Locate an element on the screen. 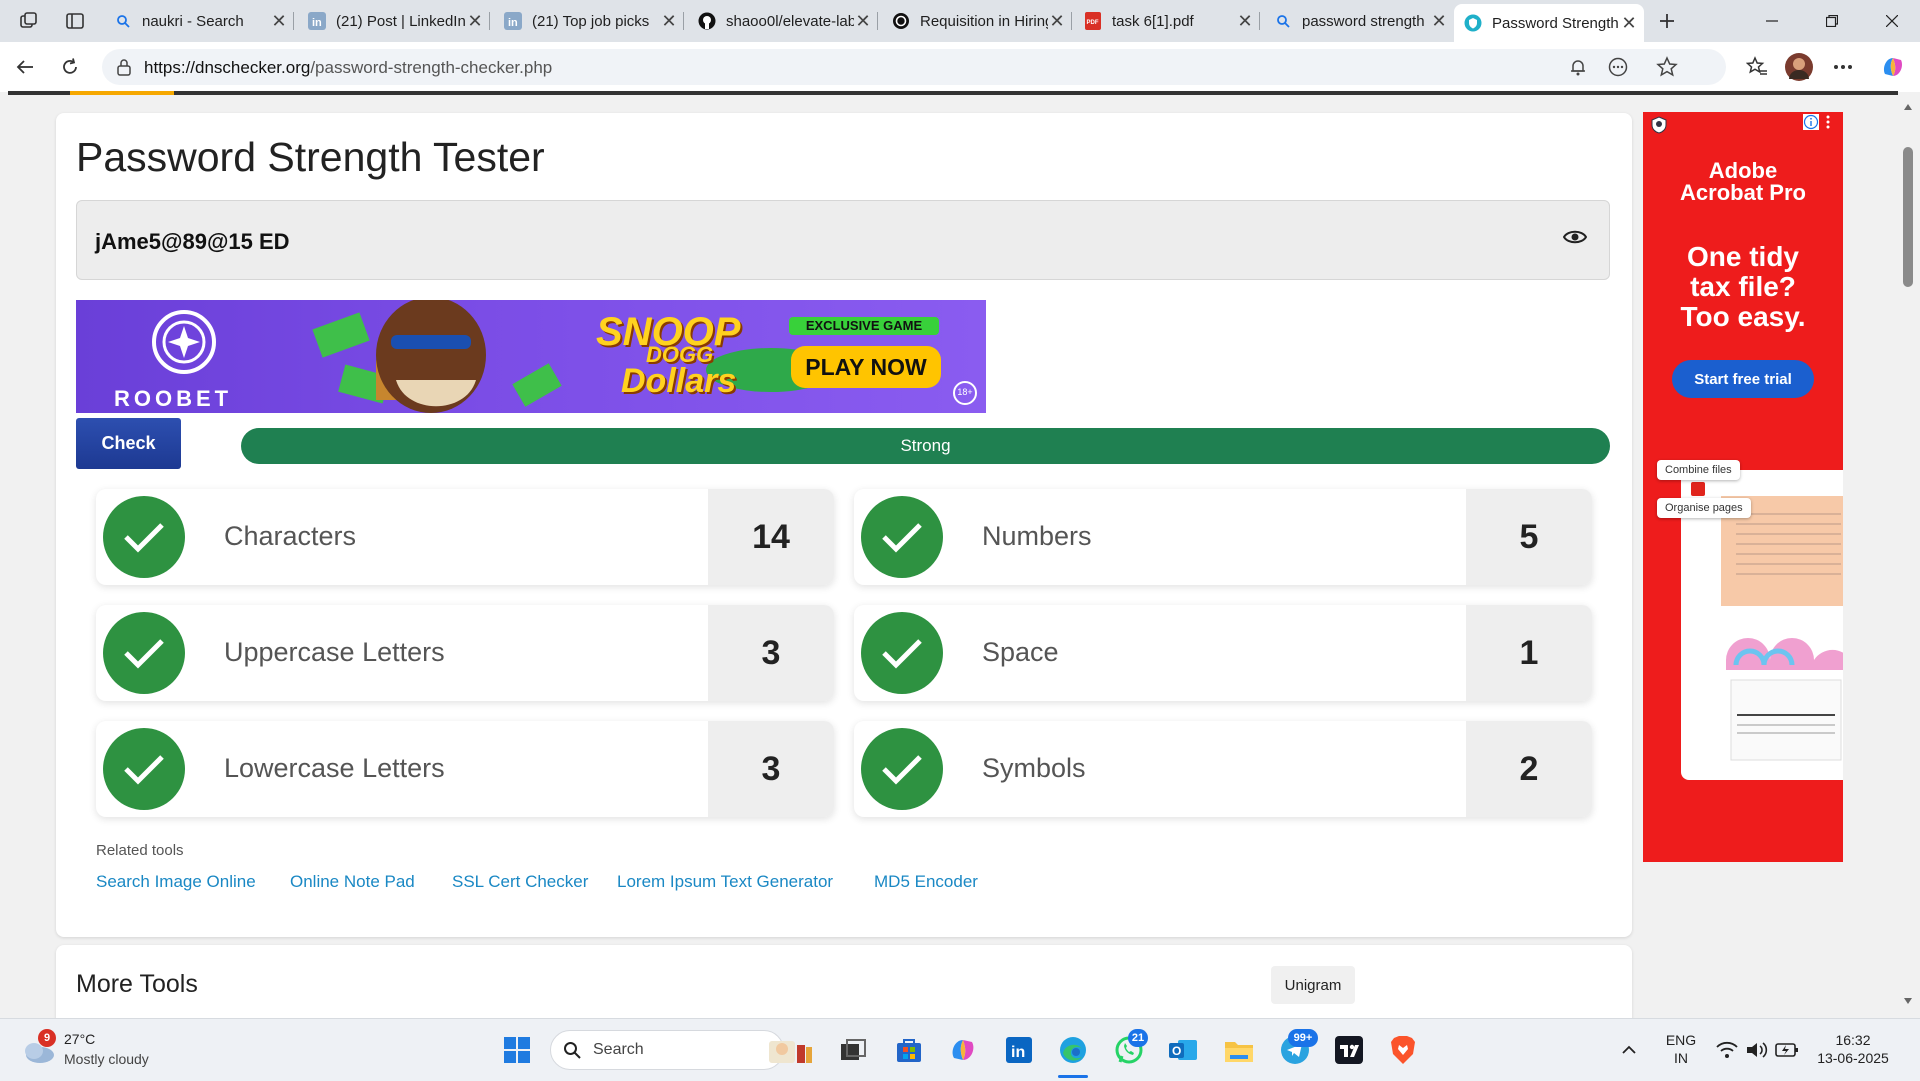 The width and height of the screenshot is (1920, 1081). language-indicator: ENG IN is located at coordinates (1681, 1049).